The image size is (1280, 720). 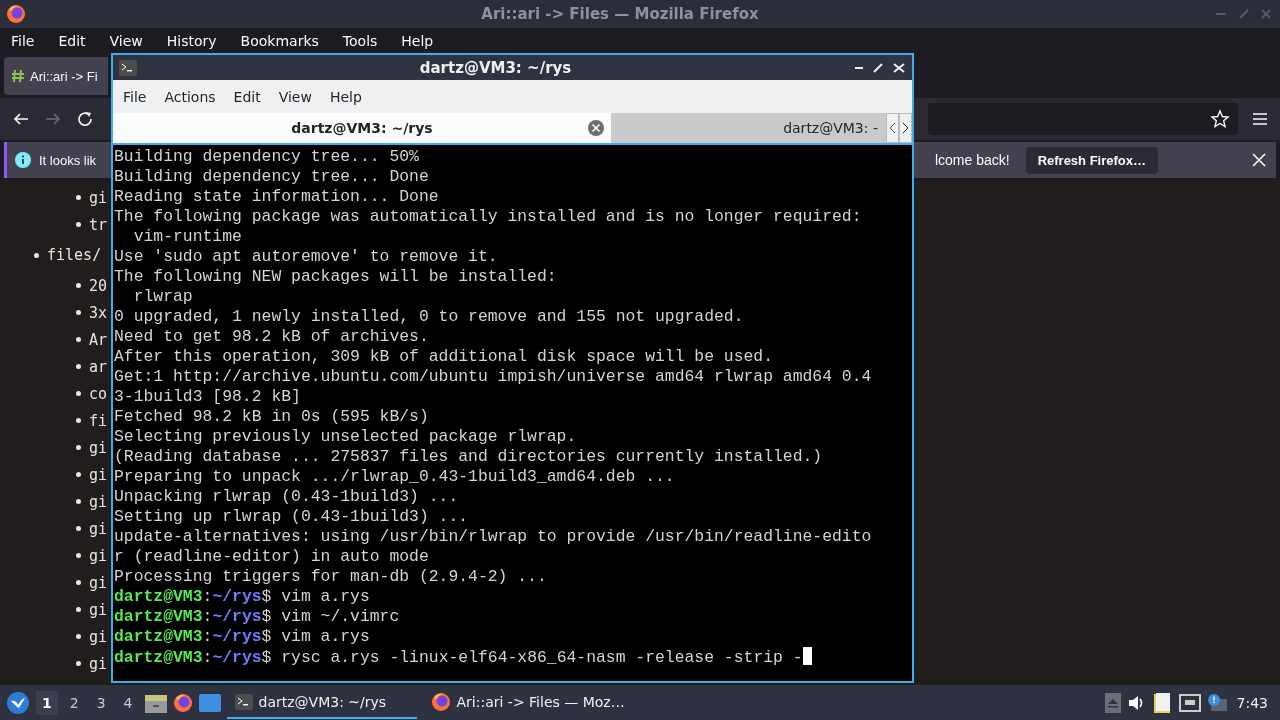 What do you see at coordinates (443, 356) in the screenshot?
I see `terminal-line: After this operation, 309 kB of additional disk space will be used.` at bounding box center [443, 356].